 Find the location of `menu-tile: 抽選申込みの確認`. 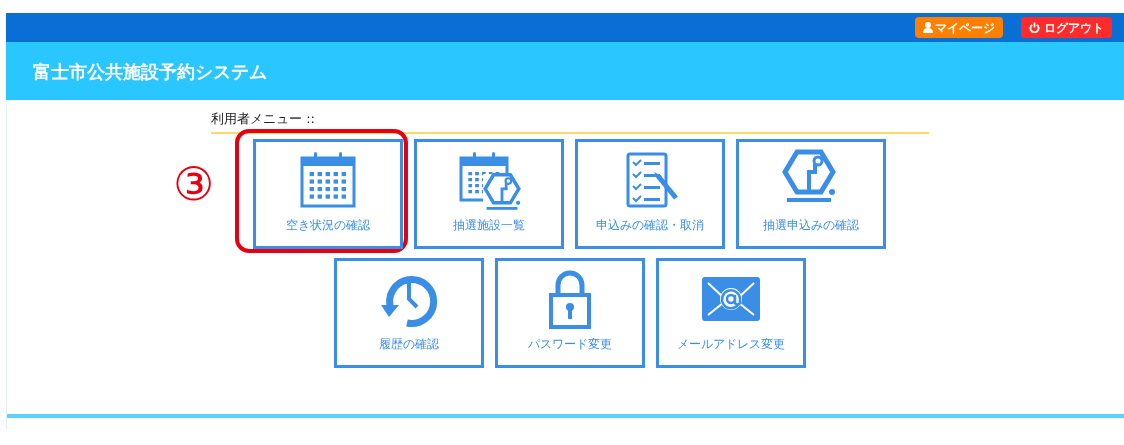

menu-tile: 抽選申込みの確認 is located at coordinates (811, 194).